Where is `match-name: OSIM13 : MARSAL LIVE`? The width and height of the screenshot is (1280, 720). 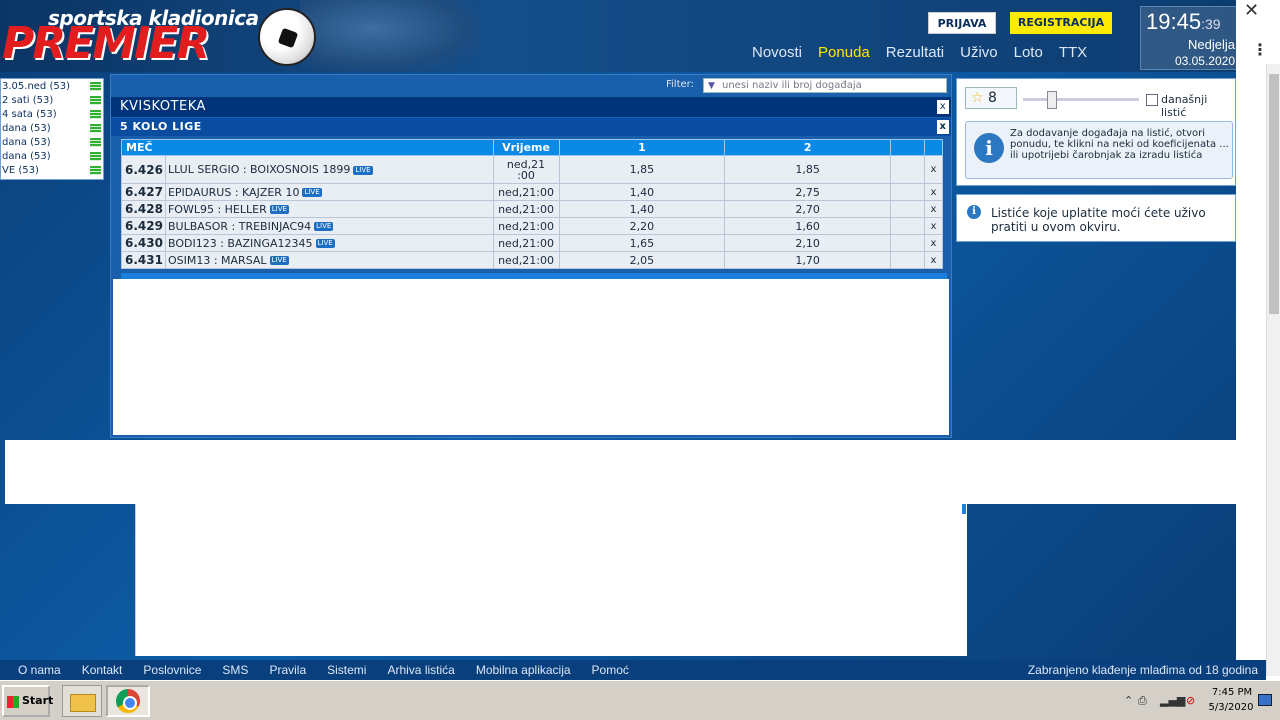
match-name: OSIM13 : MARSAL LIVE is located at coordinates (329, 260).